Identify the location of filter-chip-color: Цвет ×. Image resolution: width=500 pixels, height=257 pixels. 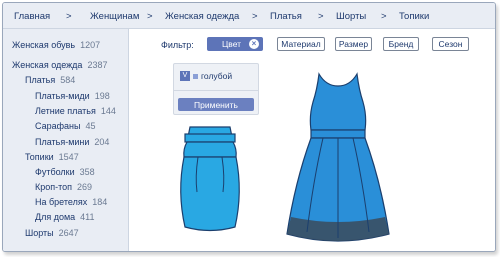
(235, 44).